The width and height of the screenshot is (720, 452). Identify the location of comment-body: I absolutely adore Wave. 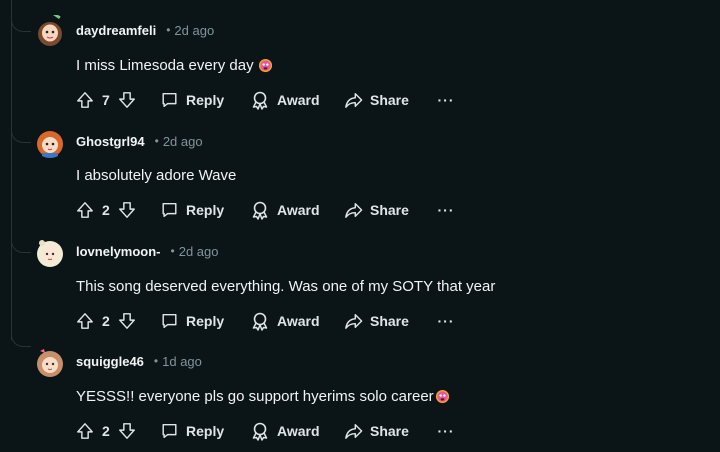
(156, 175).